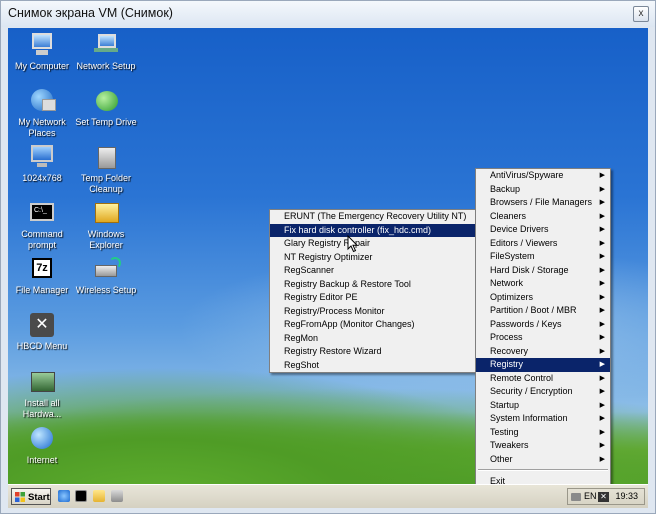 The height and width of the screenshot is (514, 656). Describe the element at coordinates (626, 496) in the screenshot. I see `clock: 19:33` at that location.